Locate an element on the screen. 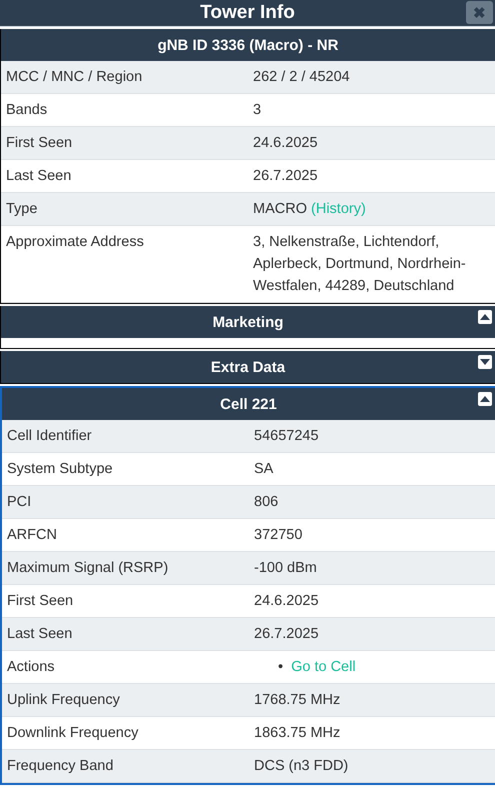  row-label: MCC / MNC / Region is located at coordinates (74, 77).